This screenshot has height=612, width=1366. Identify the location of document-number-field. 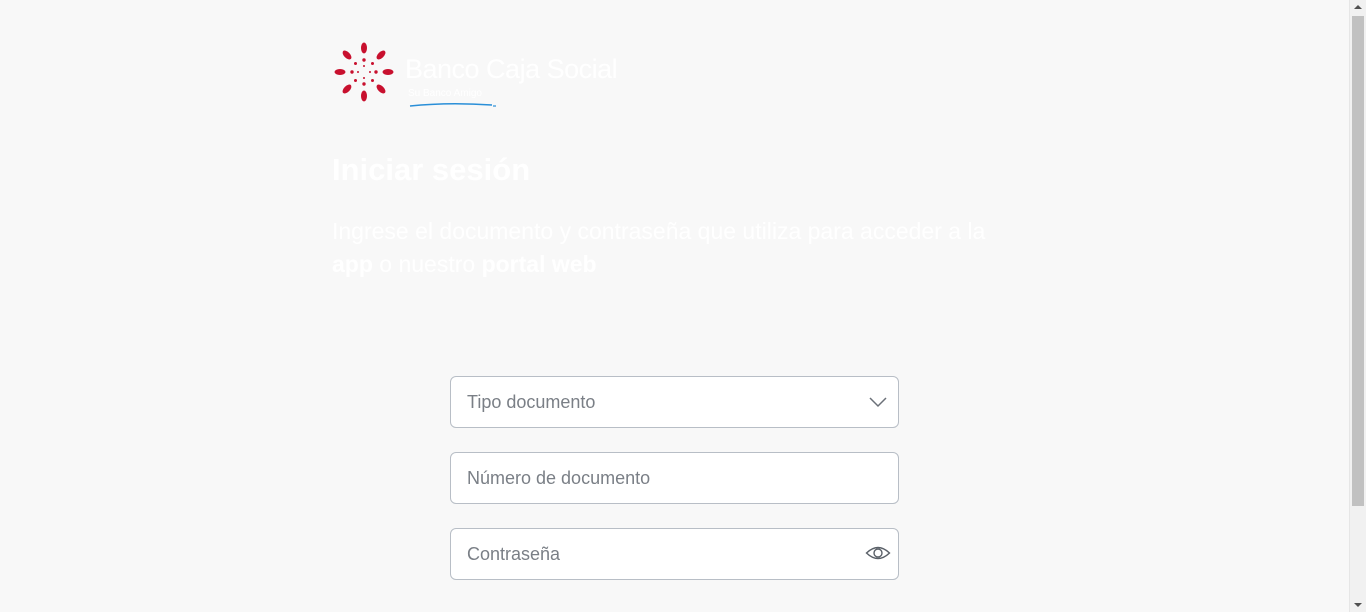
(674, 478).